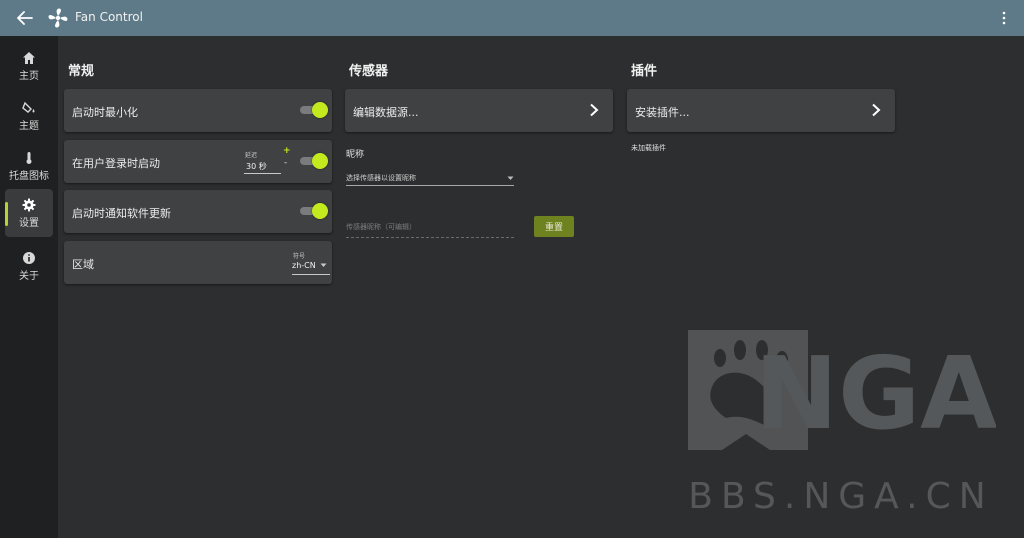 The image size is (1024, 538). What do you see at coordinates (355, 155) in the screenshot?
I see `nickname-label: 昵称` at bounding box center [355, 155].